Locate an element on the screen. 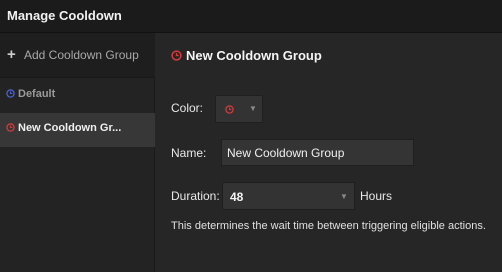 Image resolution: width=502 pixels, height=272 pixels. sidebar-item-default: Default is located at coordinates (77, 96).